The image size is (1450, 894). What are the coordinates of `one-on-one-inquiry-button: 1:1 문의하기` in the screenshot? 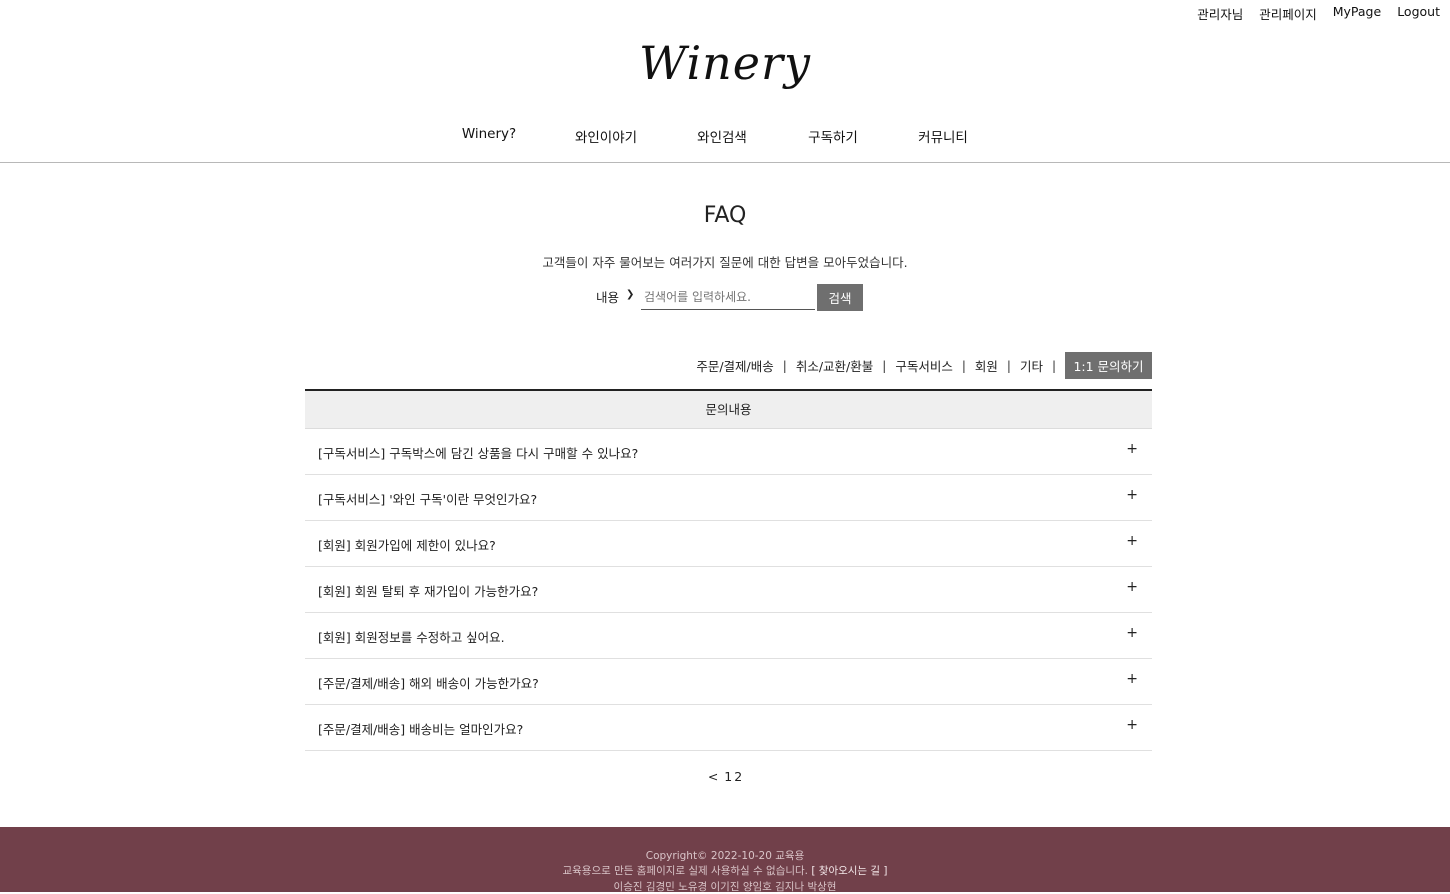 It's located at (1108, 365).